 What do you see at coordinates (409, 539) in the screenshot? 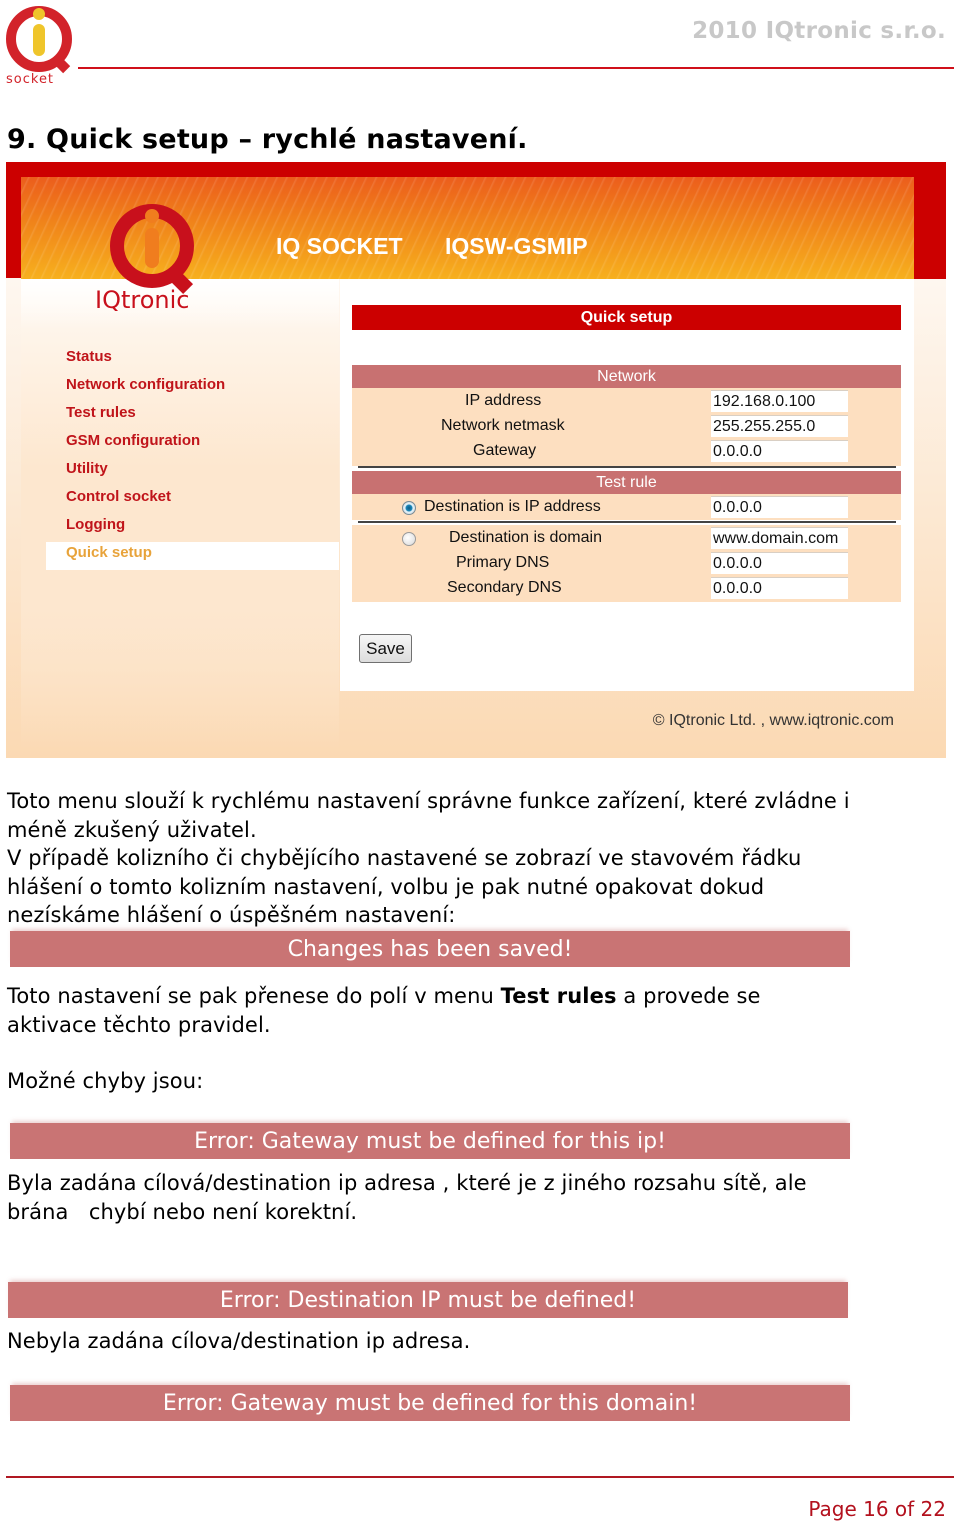
I see `dest-domain-radio` at bounding box center [409, 539].